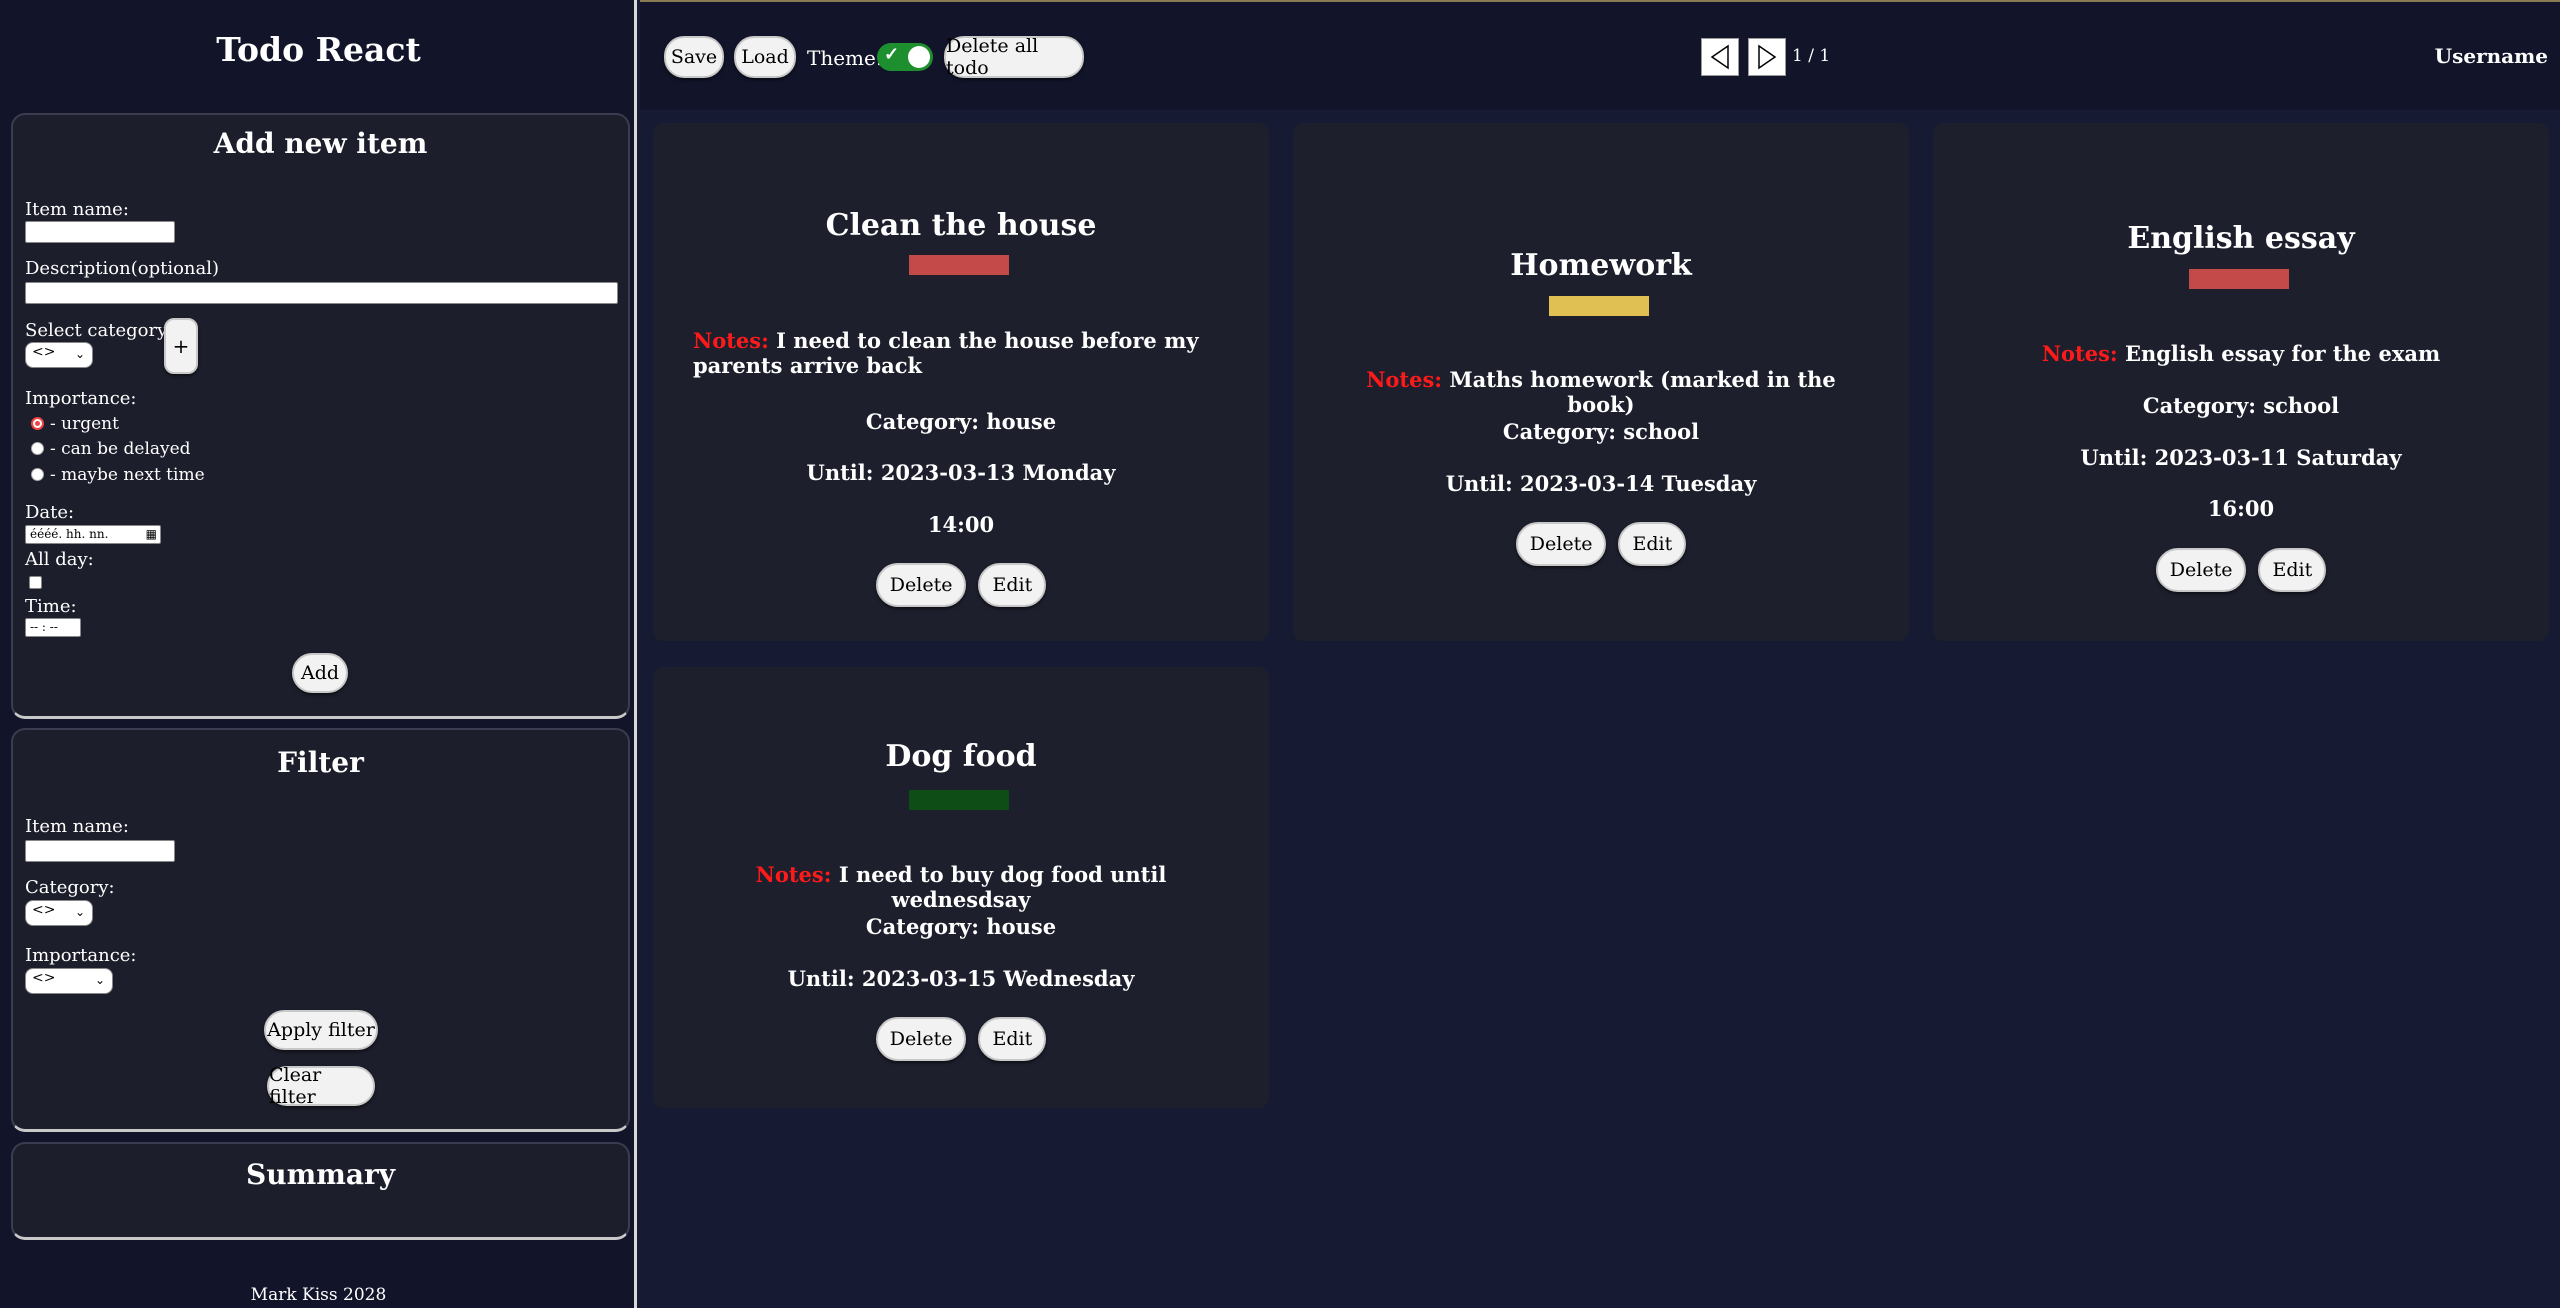  Describe the element at coordinates (2491, 56) in the screenshot. I see `username-label: Username` at that location.